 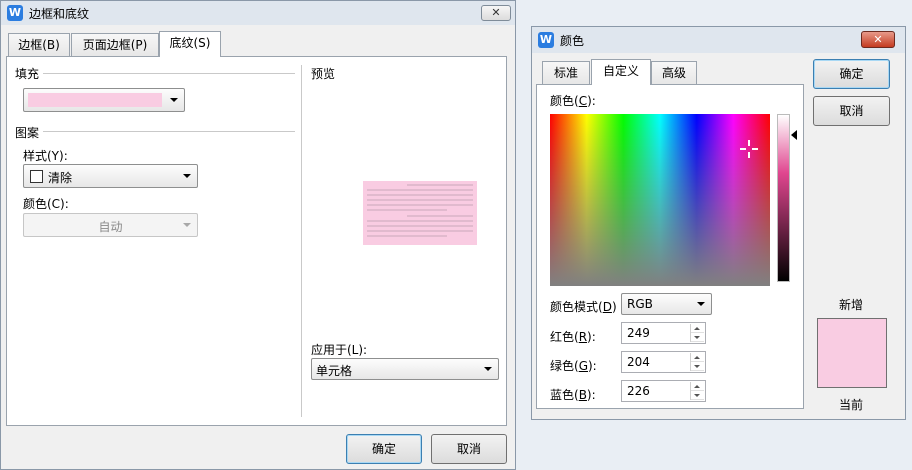 I want to click on blue-label: 蓝色(B):, so click(x=573, y=394).